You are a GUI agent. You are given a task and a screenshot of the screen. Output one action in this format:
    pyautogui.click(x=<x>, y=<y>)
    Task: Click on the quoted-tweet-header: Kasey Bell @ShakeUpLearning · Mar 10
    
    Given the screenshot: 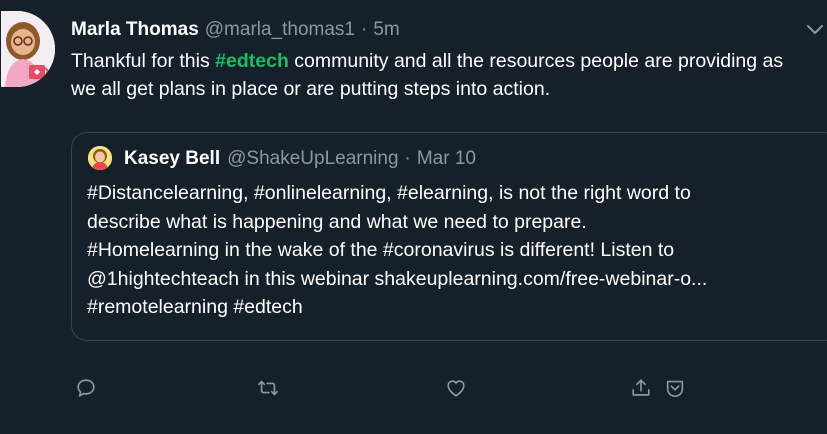 What is the action you would take?
    pyautogui.click(x=300, y=159)
    